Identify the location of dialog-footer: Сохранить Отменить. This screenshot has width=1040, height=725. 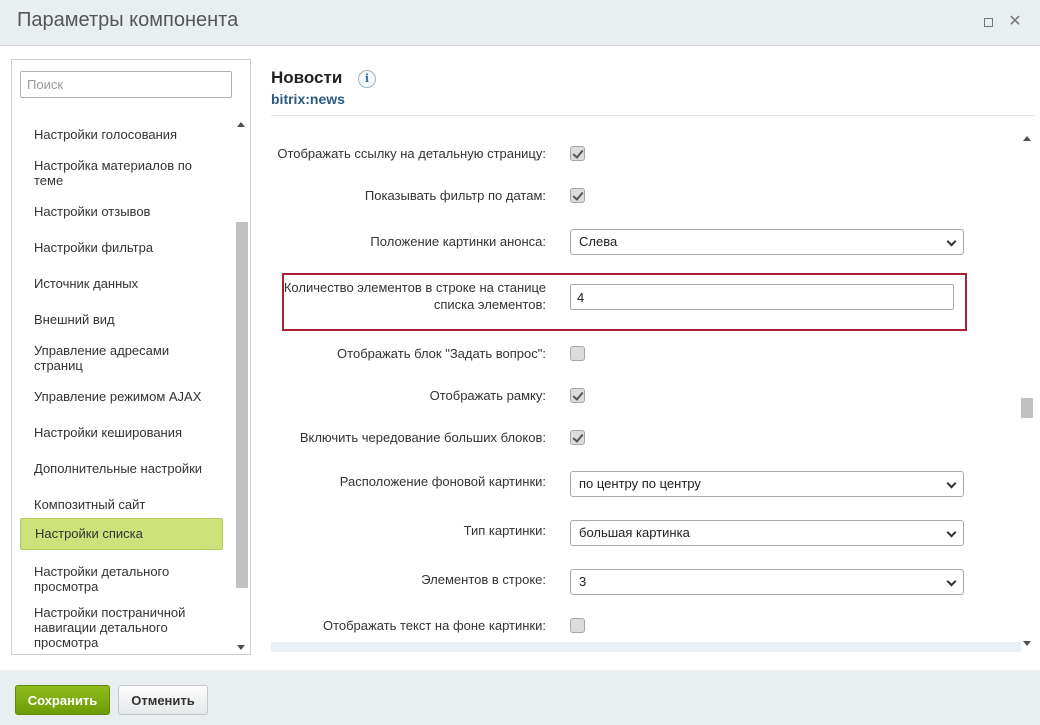
(520, 697).